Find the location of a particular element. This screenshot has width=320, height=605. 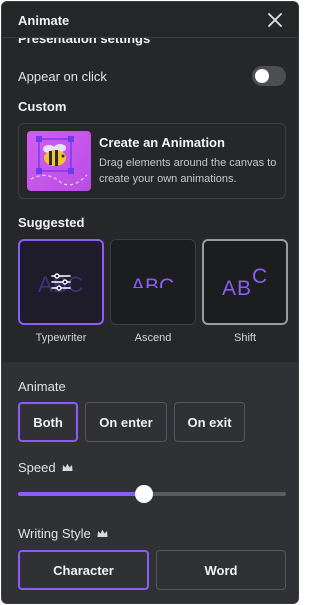

speed-slider is located at coordinates (152, 494).